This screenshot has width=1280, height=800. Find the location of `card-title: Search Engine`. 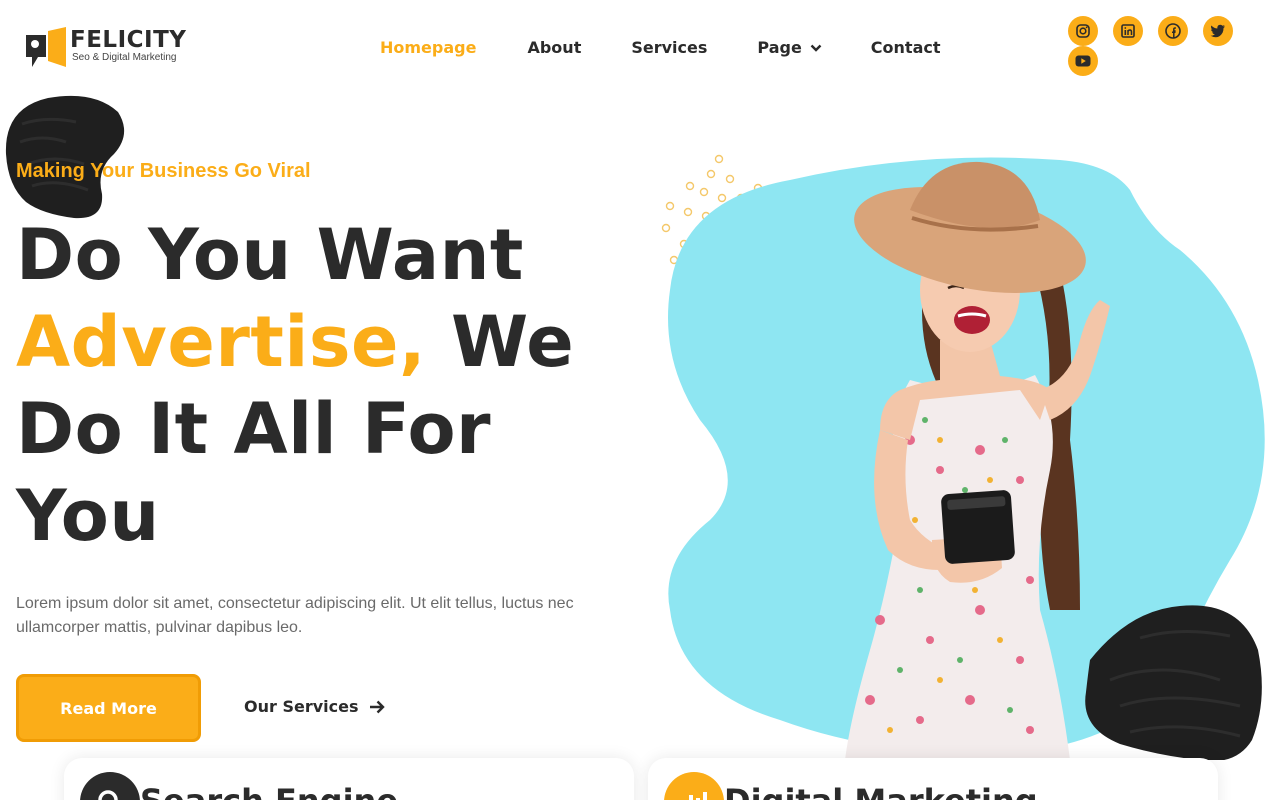

card-title: Search Engine is located at coordinates (269, 791).